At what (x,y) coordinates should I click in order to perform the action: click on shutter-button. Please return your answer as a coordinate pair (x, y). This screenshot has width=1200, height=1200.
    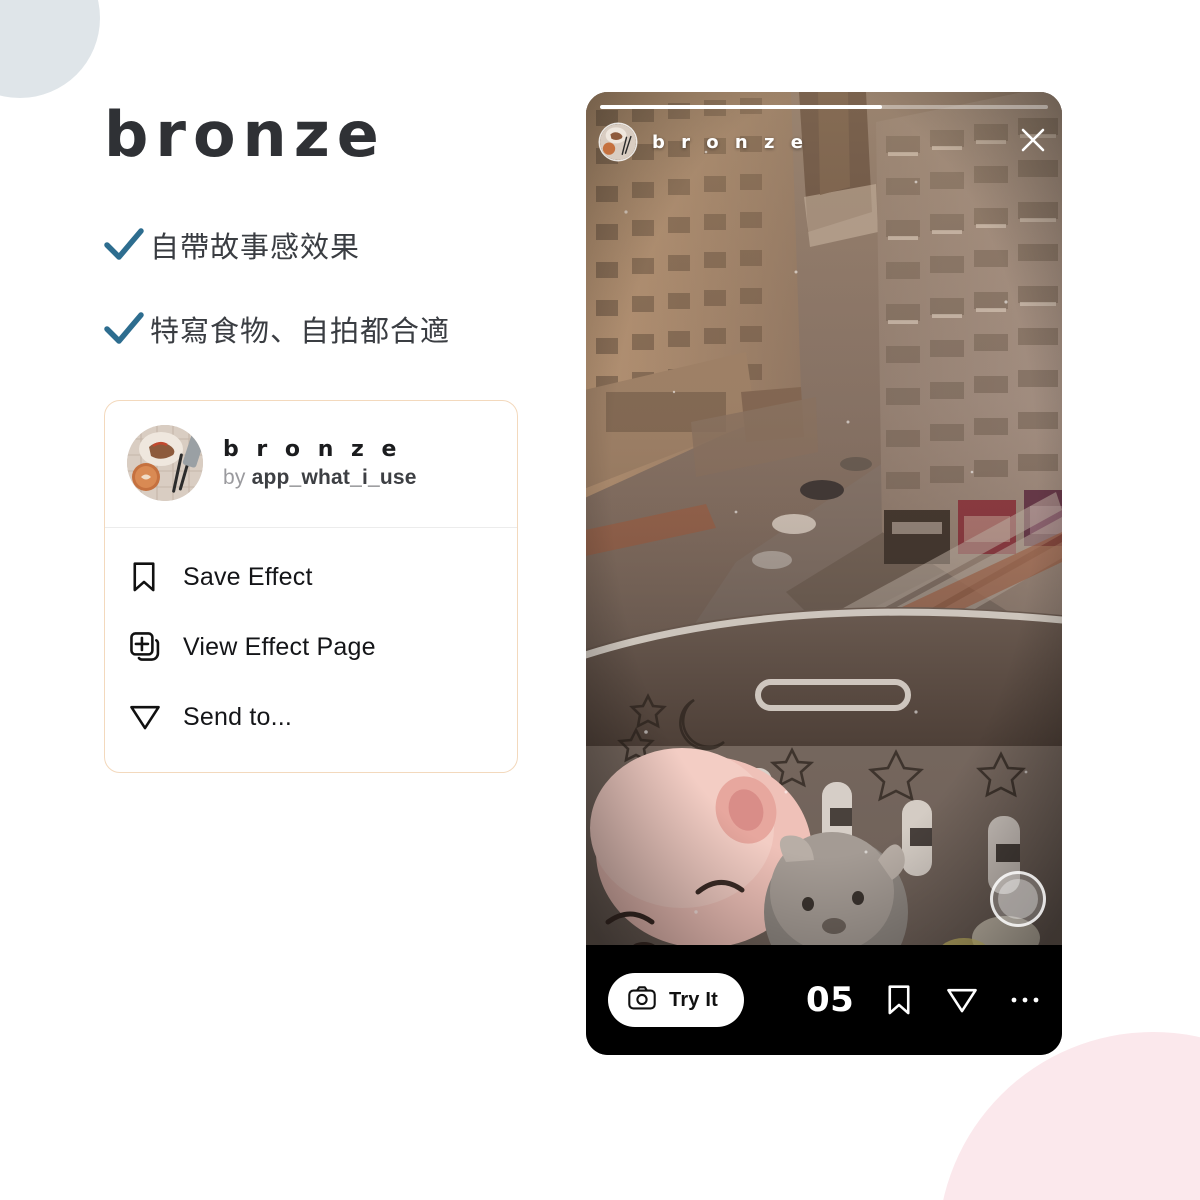
    Looking at the image, I should click on (1018, 899).